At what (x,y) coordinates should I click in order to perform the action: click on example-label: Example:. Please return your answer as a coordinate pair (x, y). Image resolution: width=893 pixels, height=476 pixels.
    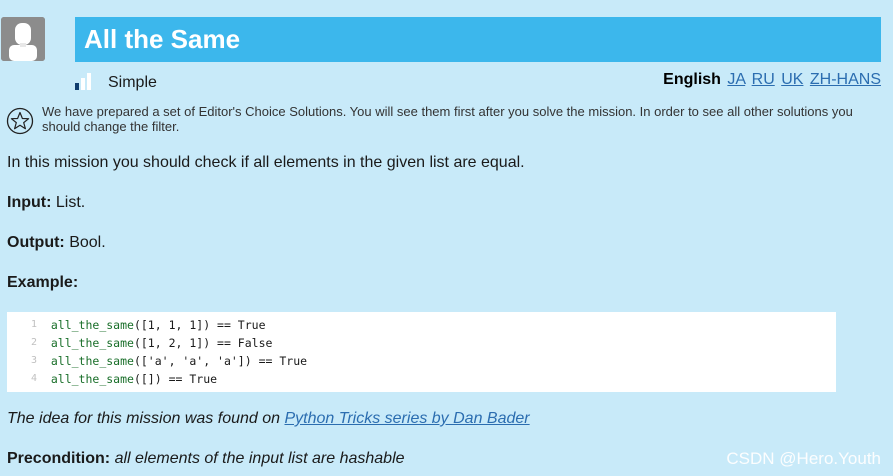
    Looking at the image, I should click on (43, 282).